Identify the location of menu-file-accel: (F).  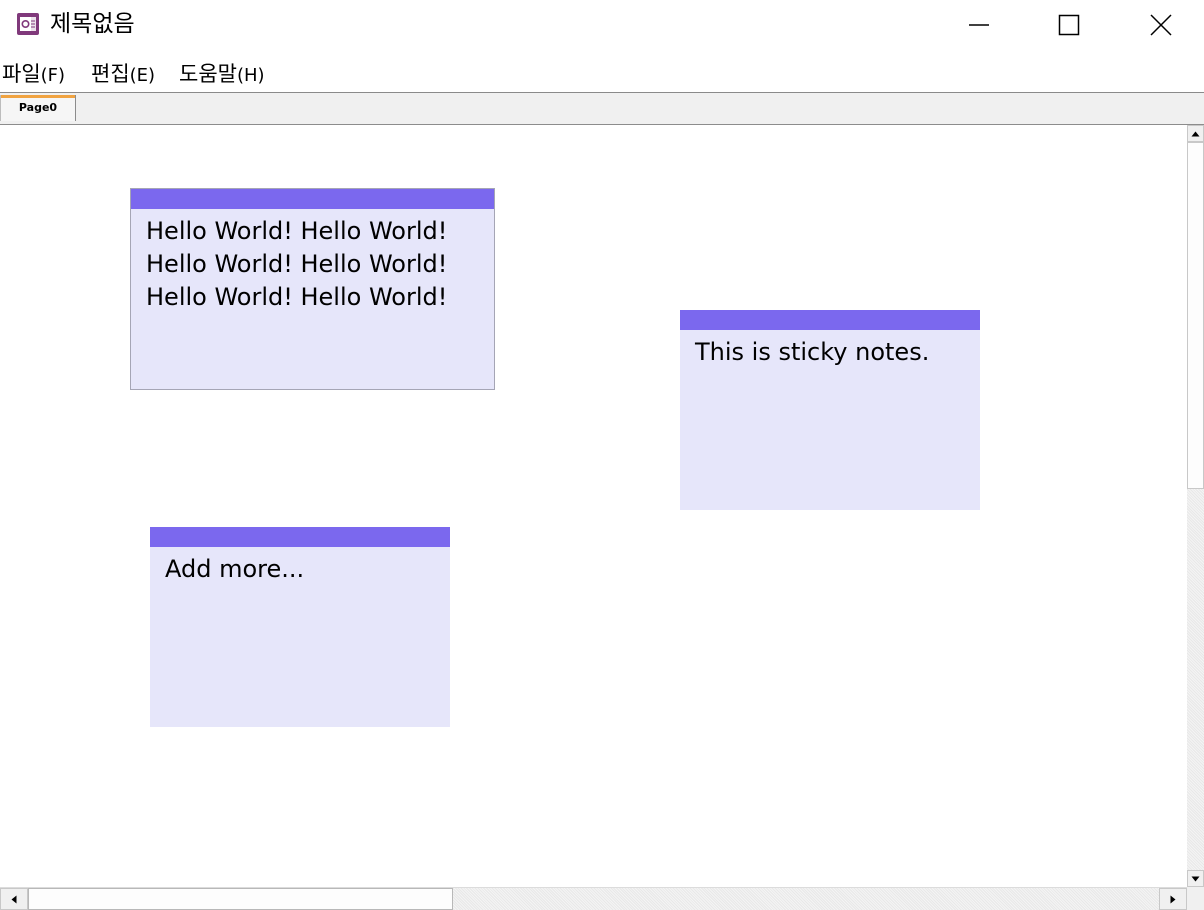
(53, 75).